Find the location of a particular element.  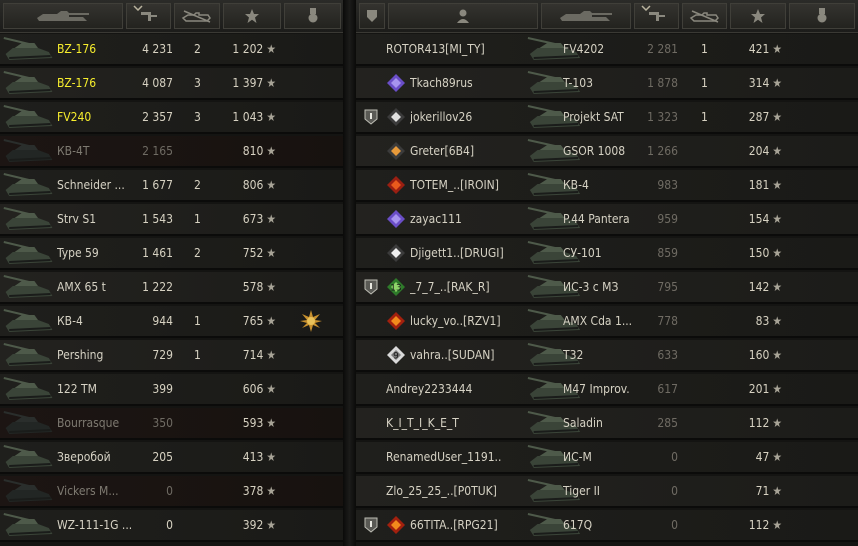

xp-number: 160 is located at coordinates (759, 355).